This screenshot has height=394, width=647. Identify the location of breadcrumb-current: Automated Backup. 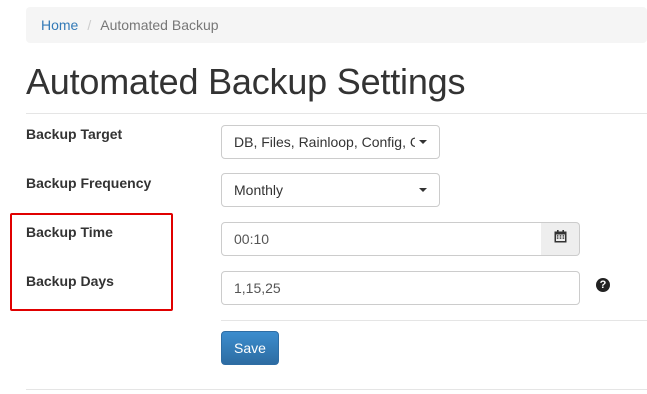
(159, 25).